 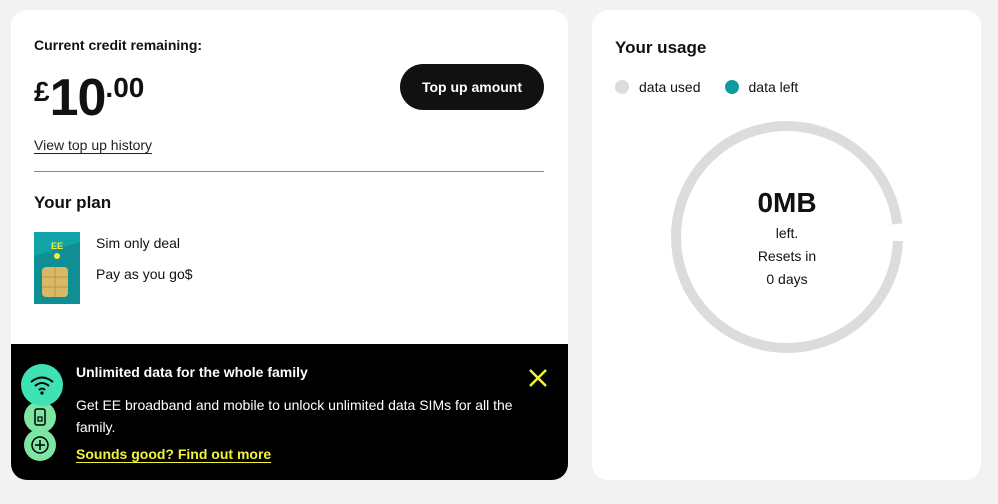 I want to click on close-icon, so click(x=538, y=378).